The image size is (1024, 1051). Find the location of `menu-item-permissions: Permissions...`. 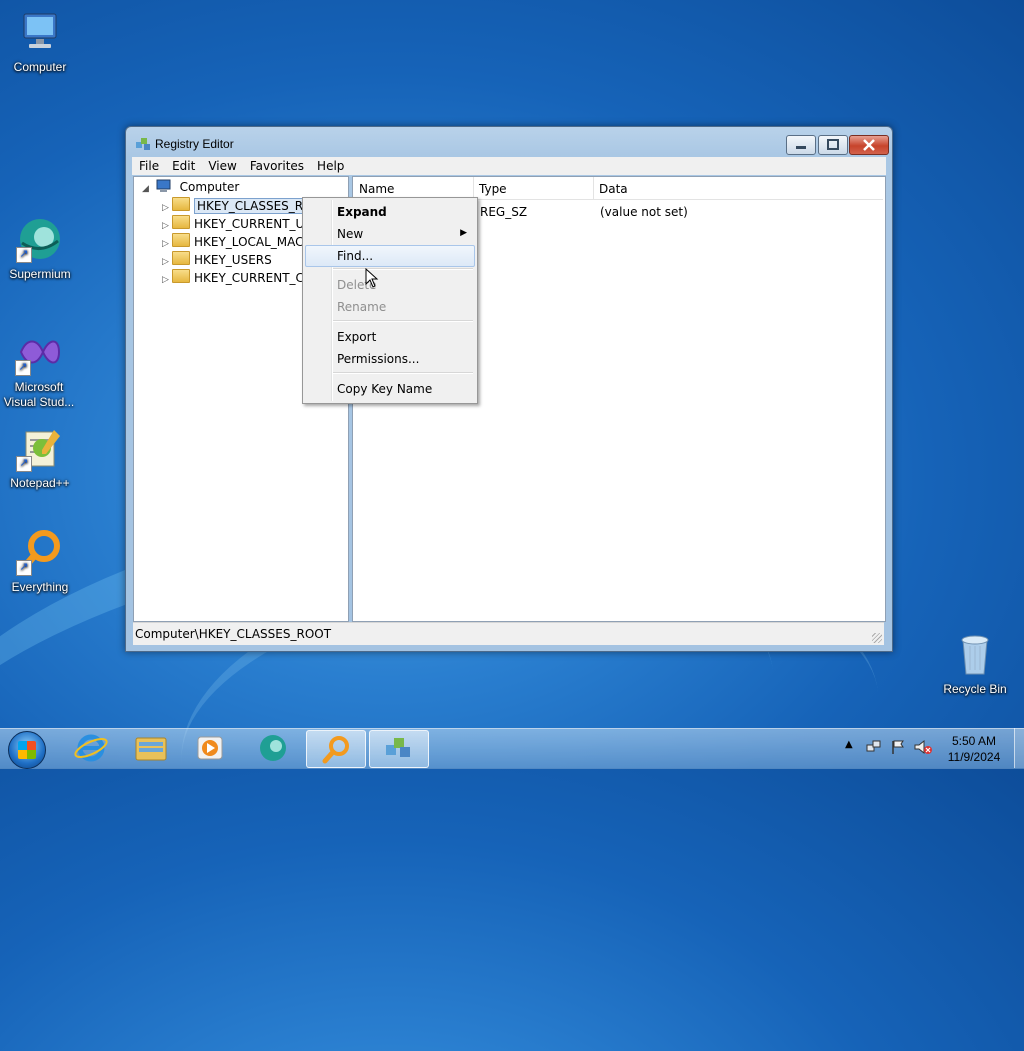

menu-item-permissions: Permissions... is located at coordinates (390, 359).